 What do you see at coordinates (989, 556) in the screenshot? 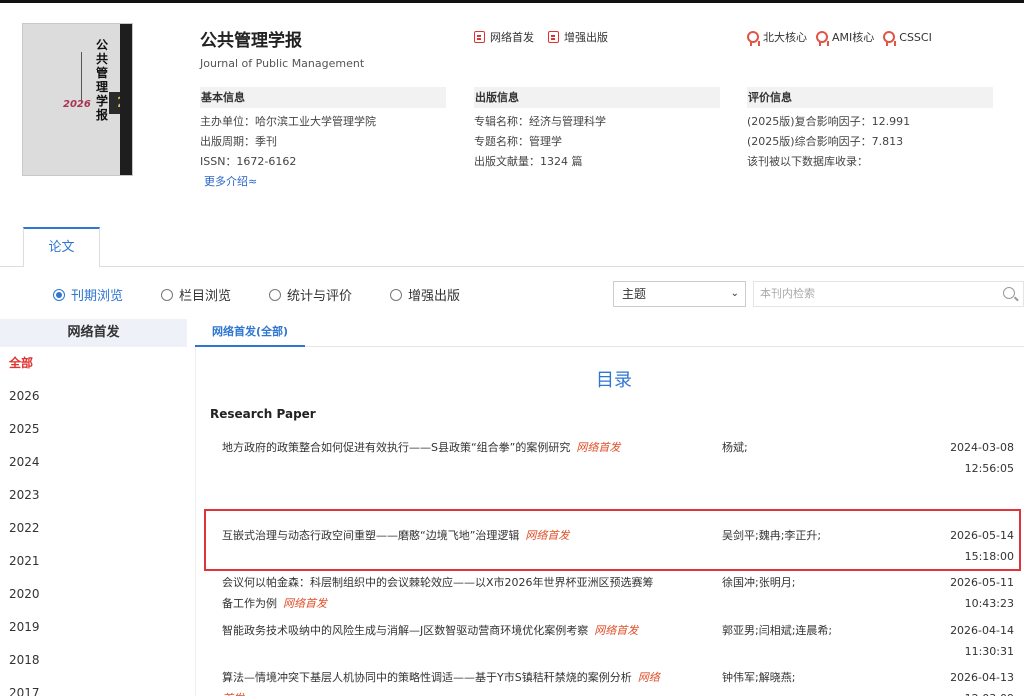
I see `article-time: 15:18:00` at bounding box center [989, 556].